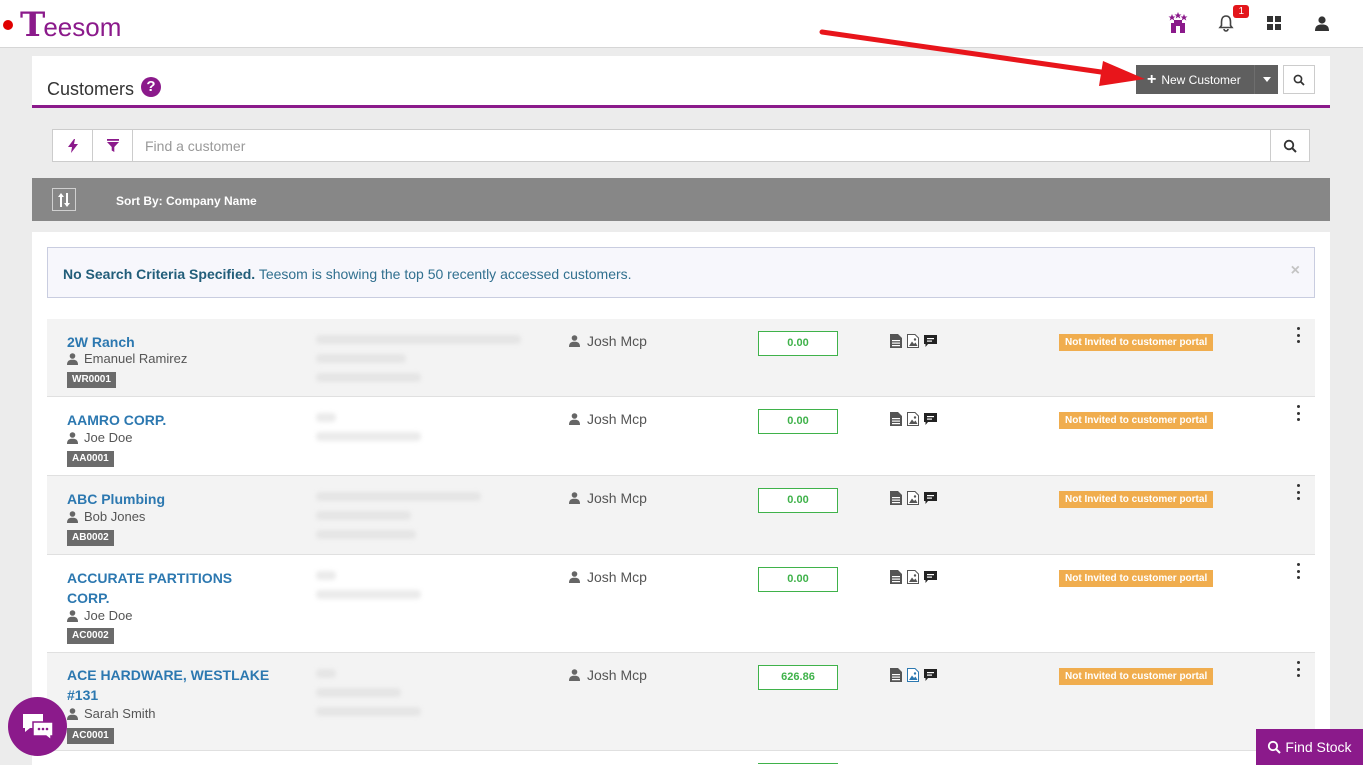 This screenshot has height=765, width=1363. Describe the element at coordinates (1266, 79) in the screenshot. I see `new-customer-dropdown-toggle` at that location.